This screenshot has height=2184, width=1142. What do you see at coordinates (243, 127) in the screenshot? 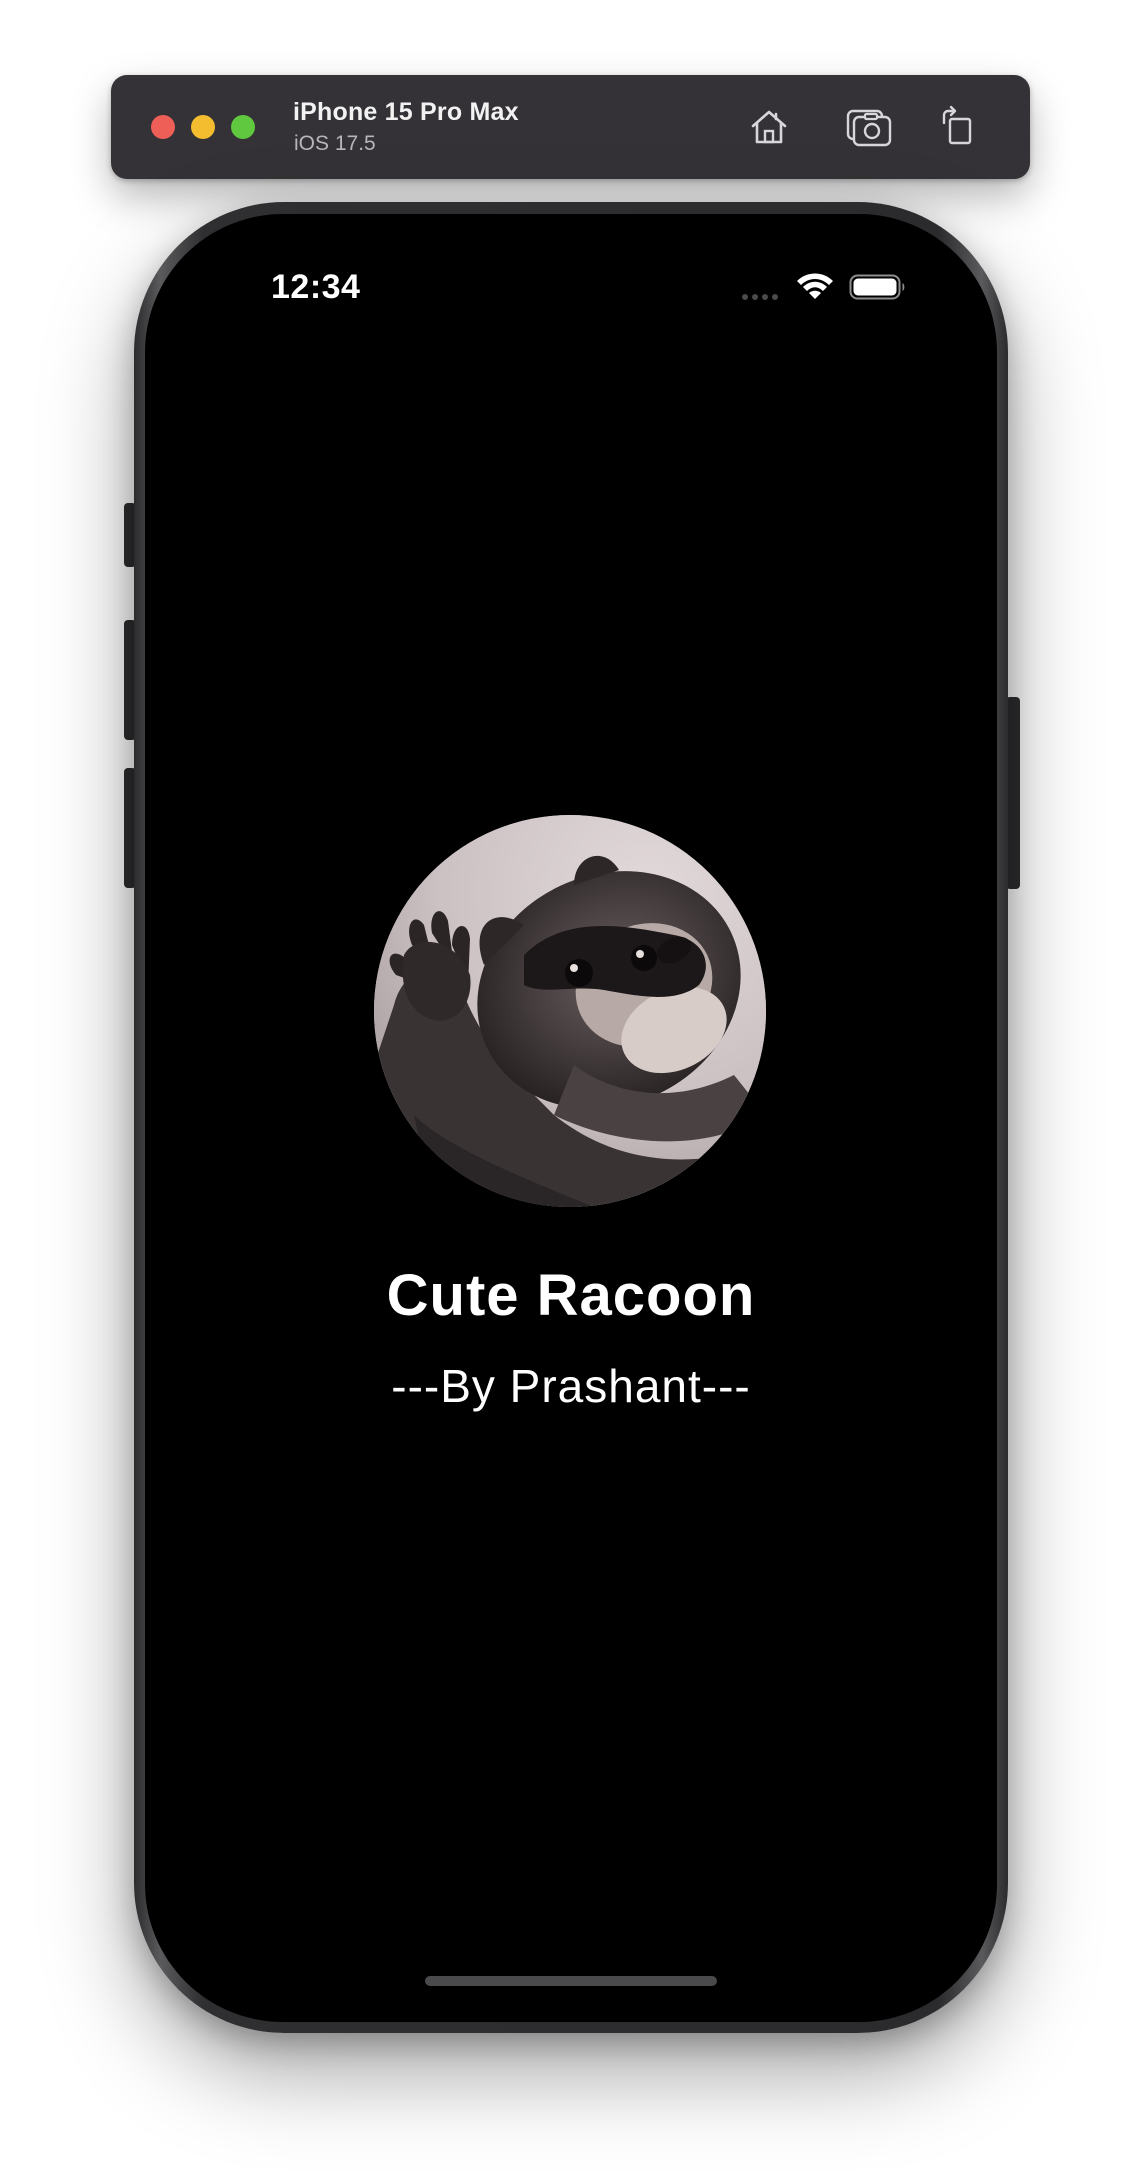
I see `window-zoom-button` at bounding box center [243, 127].